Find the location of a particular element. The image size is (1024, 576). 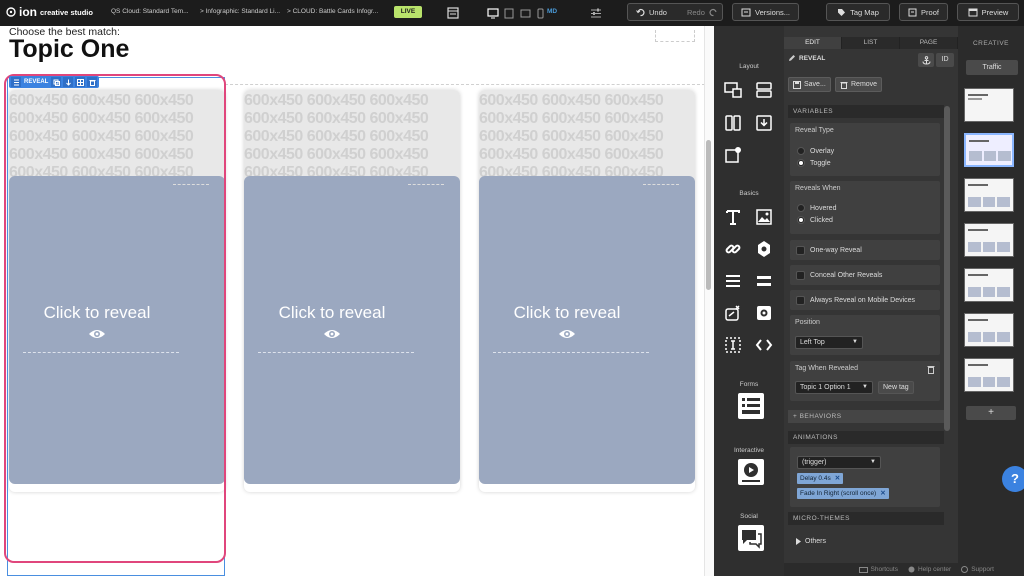

remove-button: Remove is located at coordinates (859, 84).